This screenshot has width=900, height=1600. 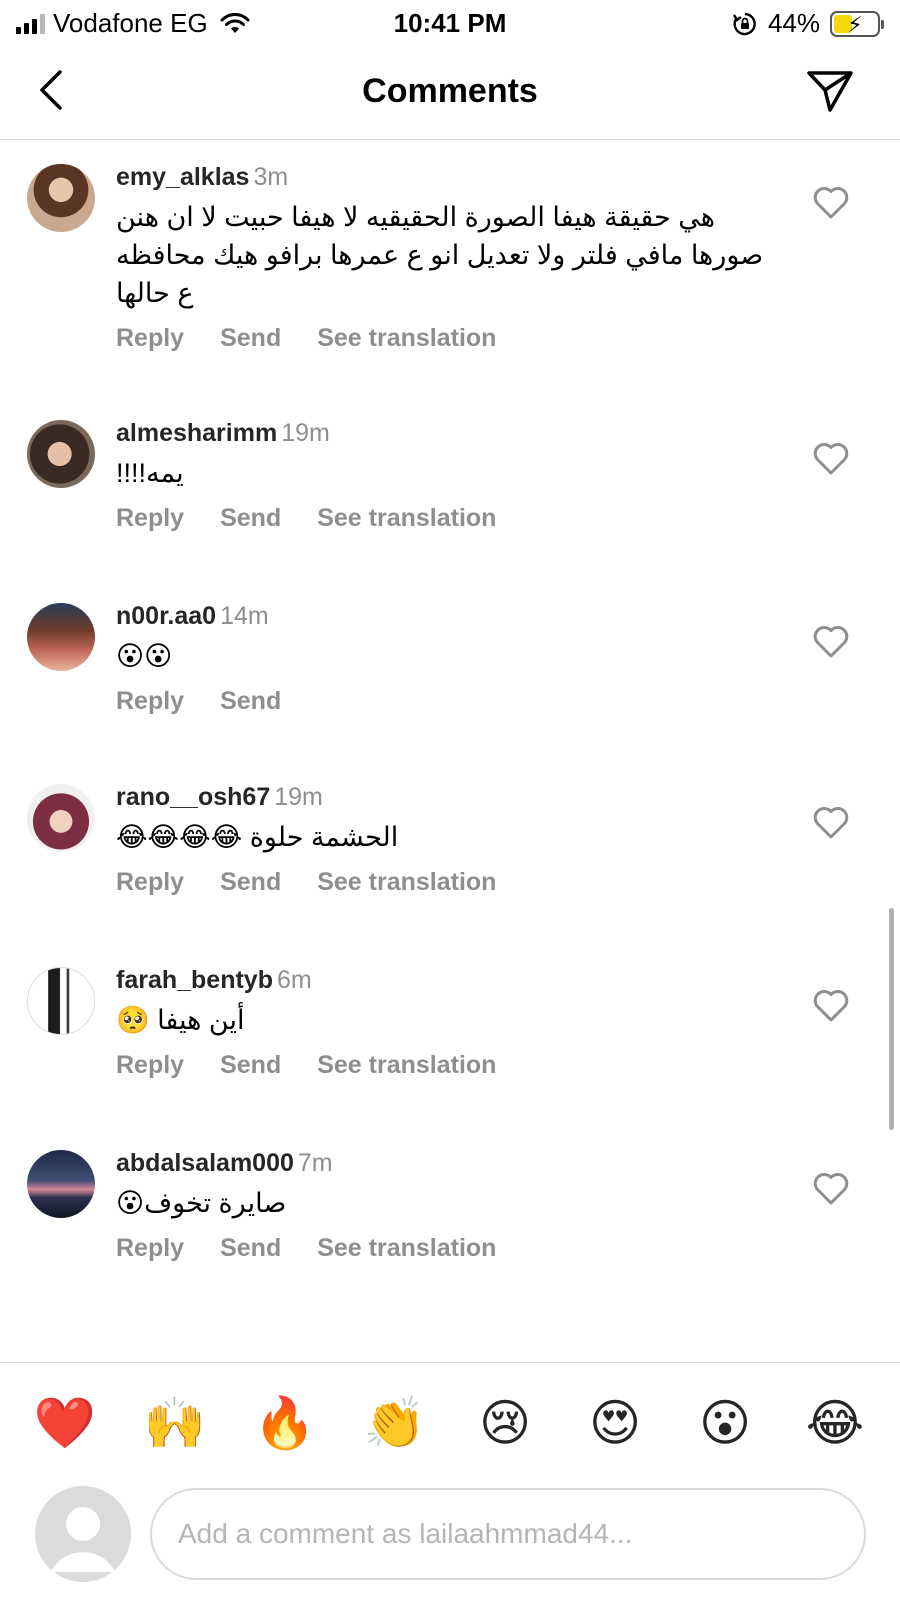 I want to click on reaction-crying-emoji: 😢, so click(x=505, y=1423).